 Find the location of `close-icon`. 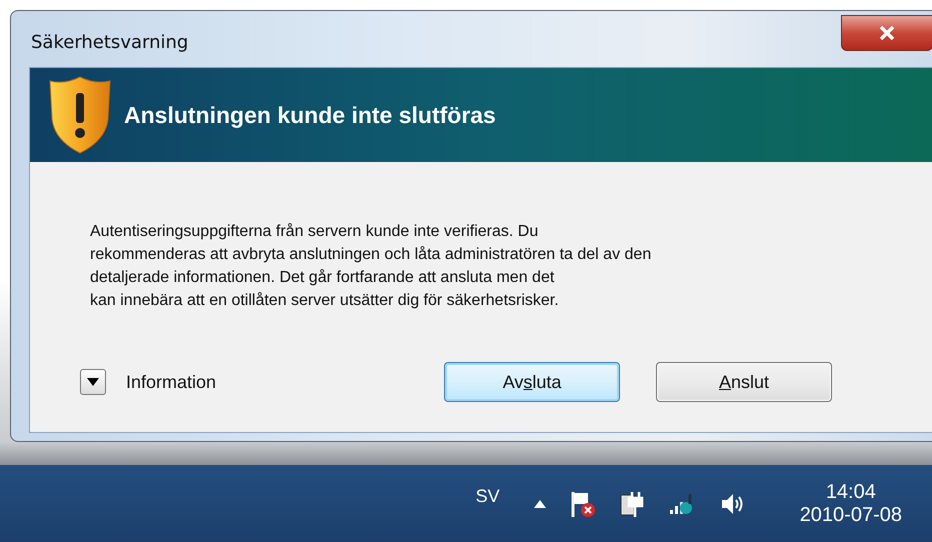

close-icon is located at coordinates (887, 33).